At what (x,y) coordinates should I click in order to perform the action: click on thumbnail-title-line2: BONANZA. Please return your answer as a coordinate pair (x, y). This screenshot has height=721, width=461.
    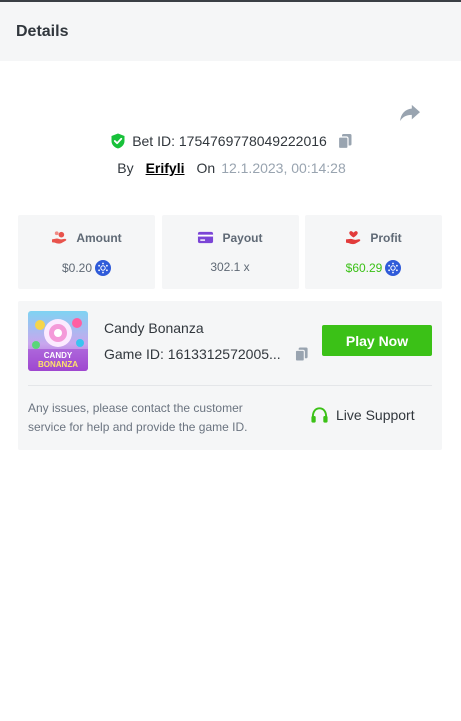
    Looking at the image, I should click on (58, 364).